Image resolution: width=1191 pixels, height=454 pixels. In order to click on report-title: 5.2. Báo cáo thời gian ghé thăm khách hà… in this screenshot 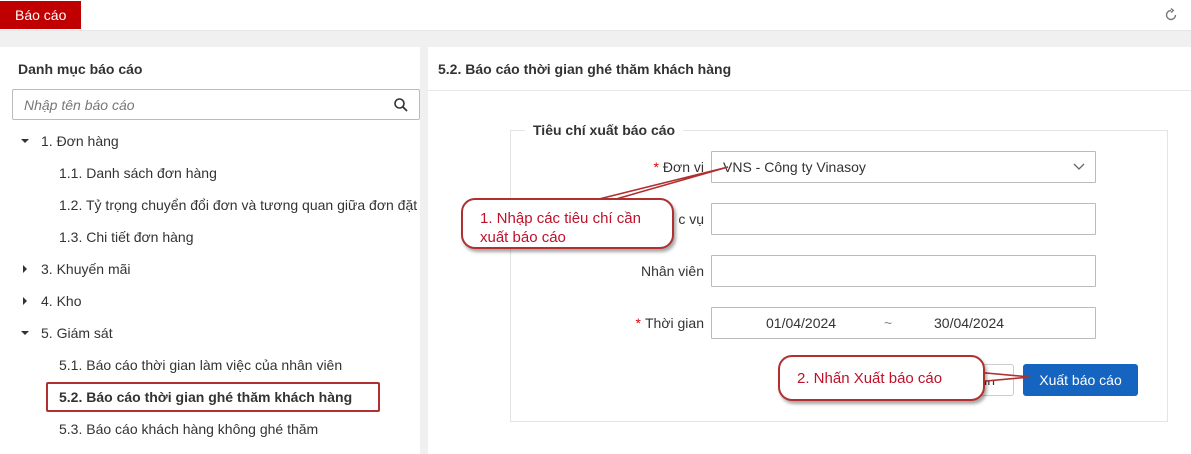, I will do `click(585, 69)`.